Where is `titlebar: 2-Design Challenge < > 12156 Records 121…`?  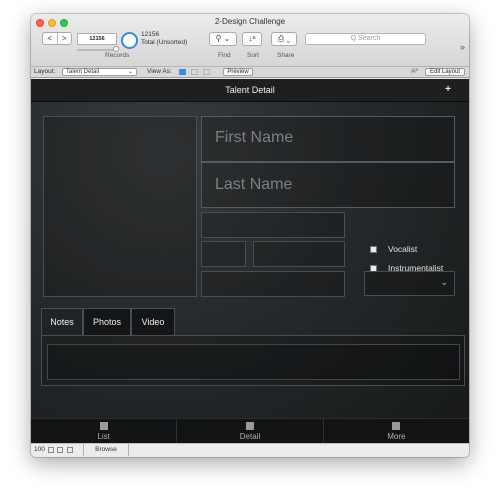 titlebar: 2-Design Challenge < > 12156 Records 121… is located at coordinates (250, 40).